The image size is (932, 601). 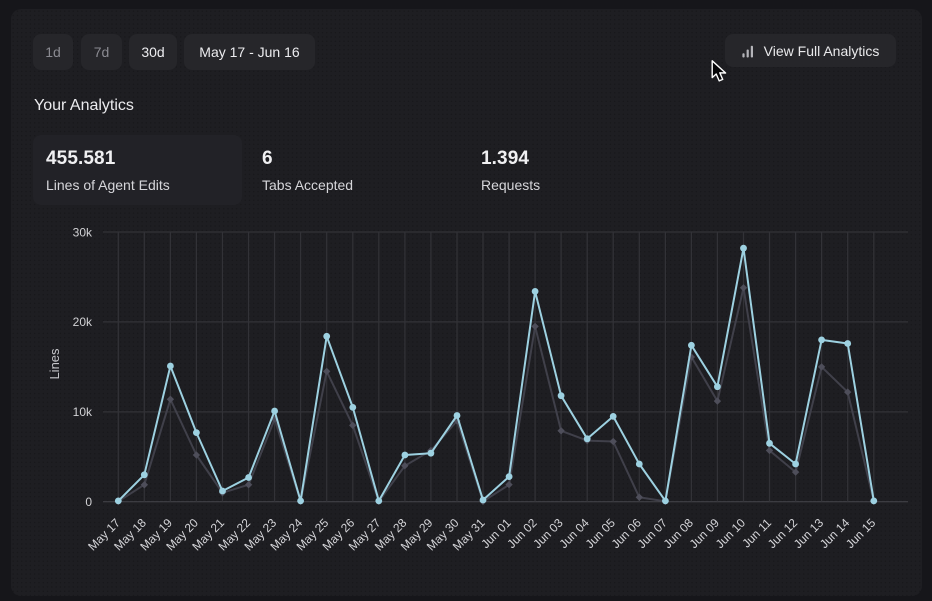 What do you see at coordinates (731, 533) in the screenshot?
I see `svg-text: Jun 10` at bounding box center [731, 533].